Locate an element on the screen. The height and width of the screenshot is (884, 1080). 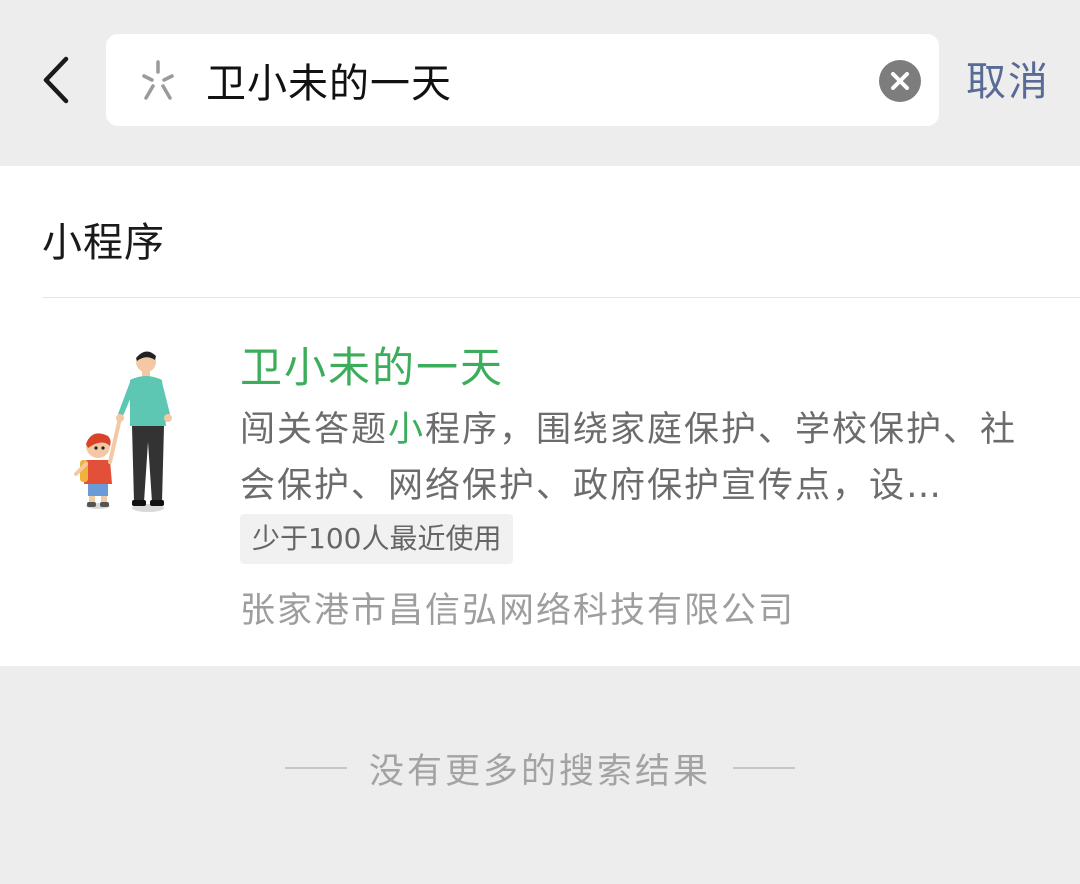
description-highlight: 小 is located at coordinates (407, 430).